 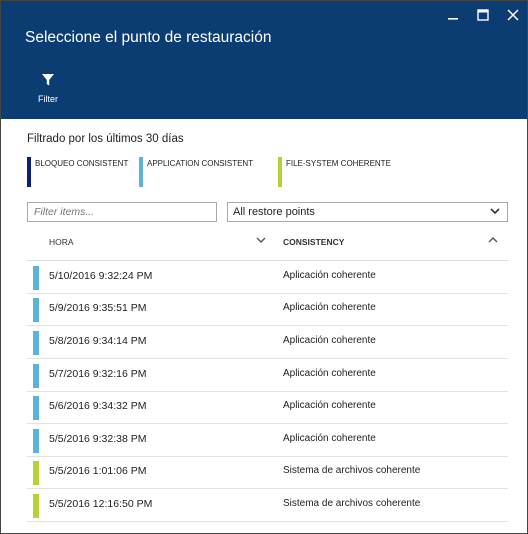 I want to click on row-time: 5/8/2016 9:34:14 PM, so click(x=98, y=341).